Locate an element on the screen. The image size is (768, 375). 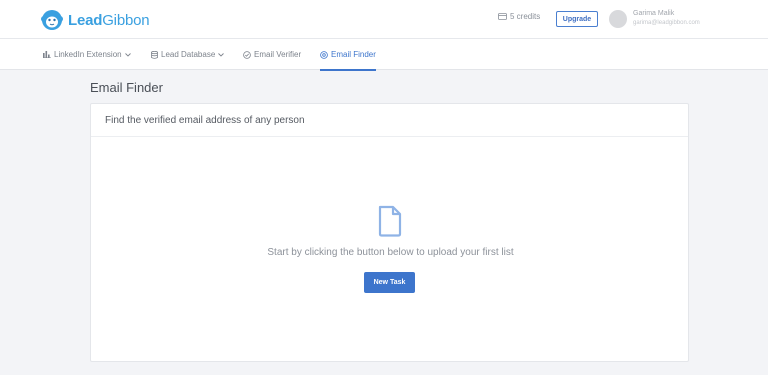
avatar is located at coordinates (618, 19).